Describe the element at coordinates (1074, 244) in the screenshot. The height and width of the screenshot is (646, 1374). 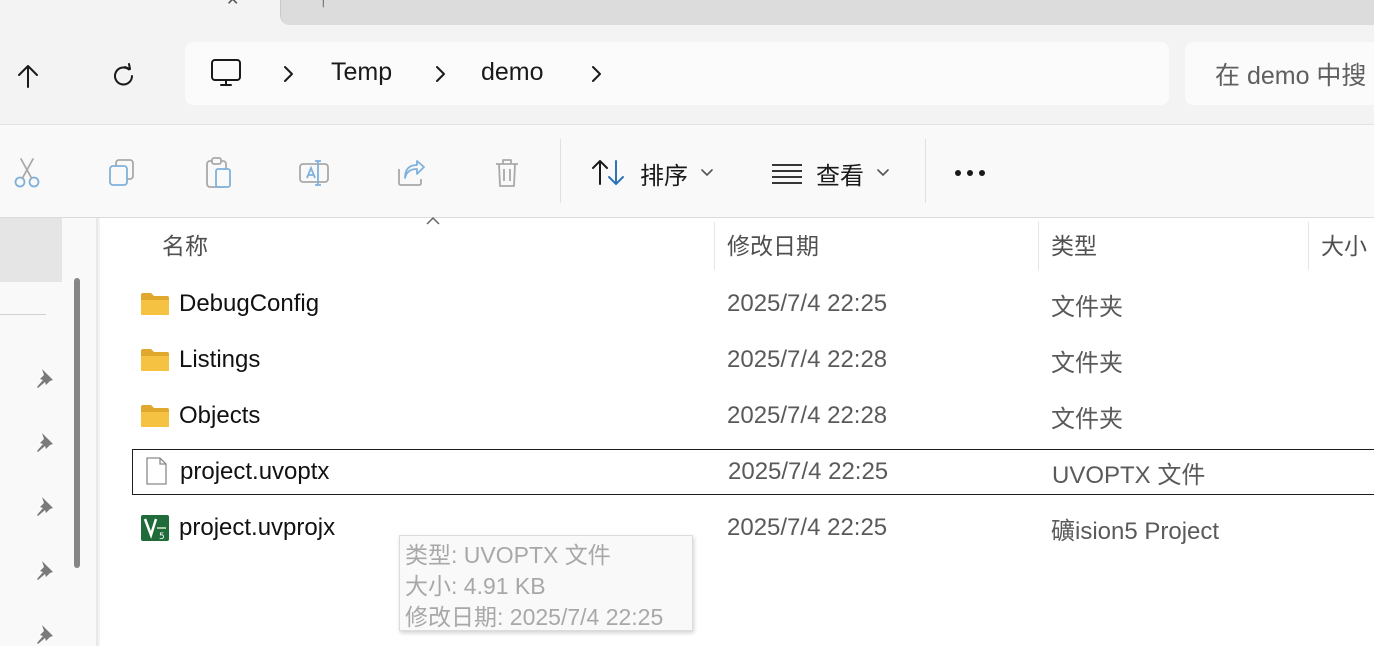
I see `column-header-type: 类型` at that location.